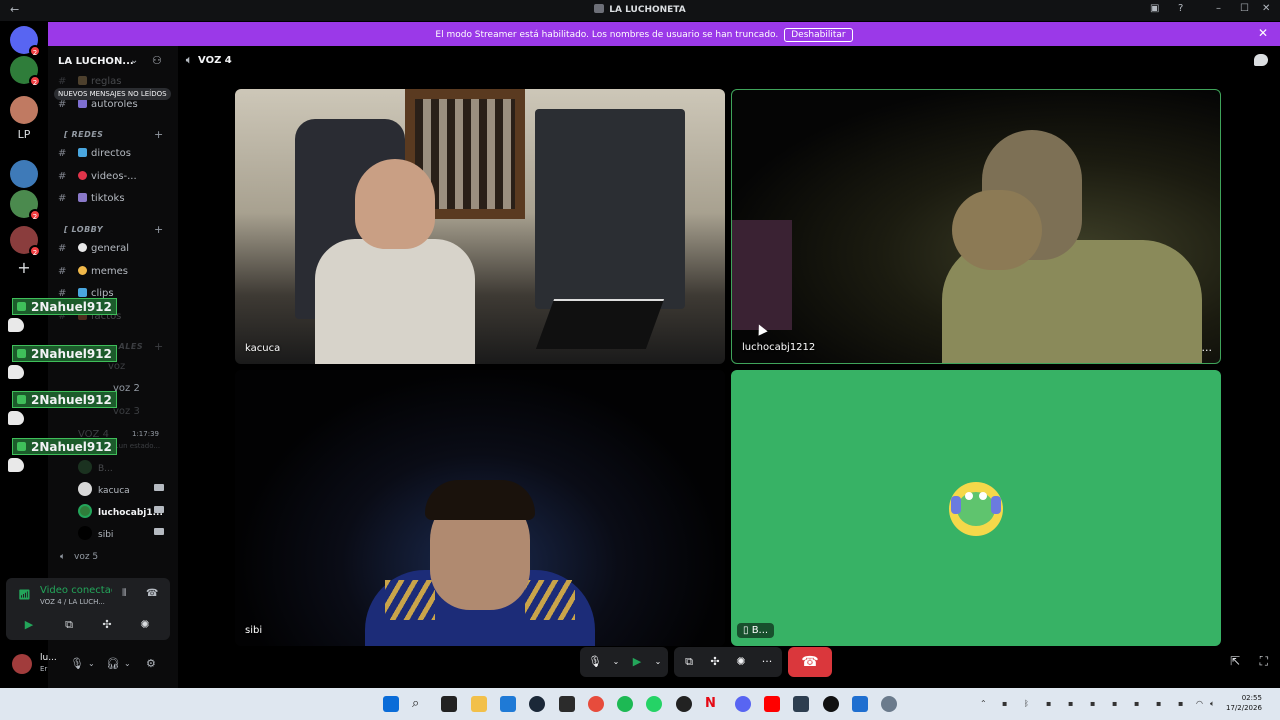  Describe the element at coordinates (479, 704) in the screenshot. I see `file-explorer-icon` at that location.